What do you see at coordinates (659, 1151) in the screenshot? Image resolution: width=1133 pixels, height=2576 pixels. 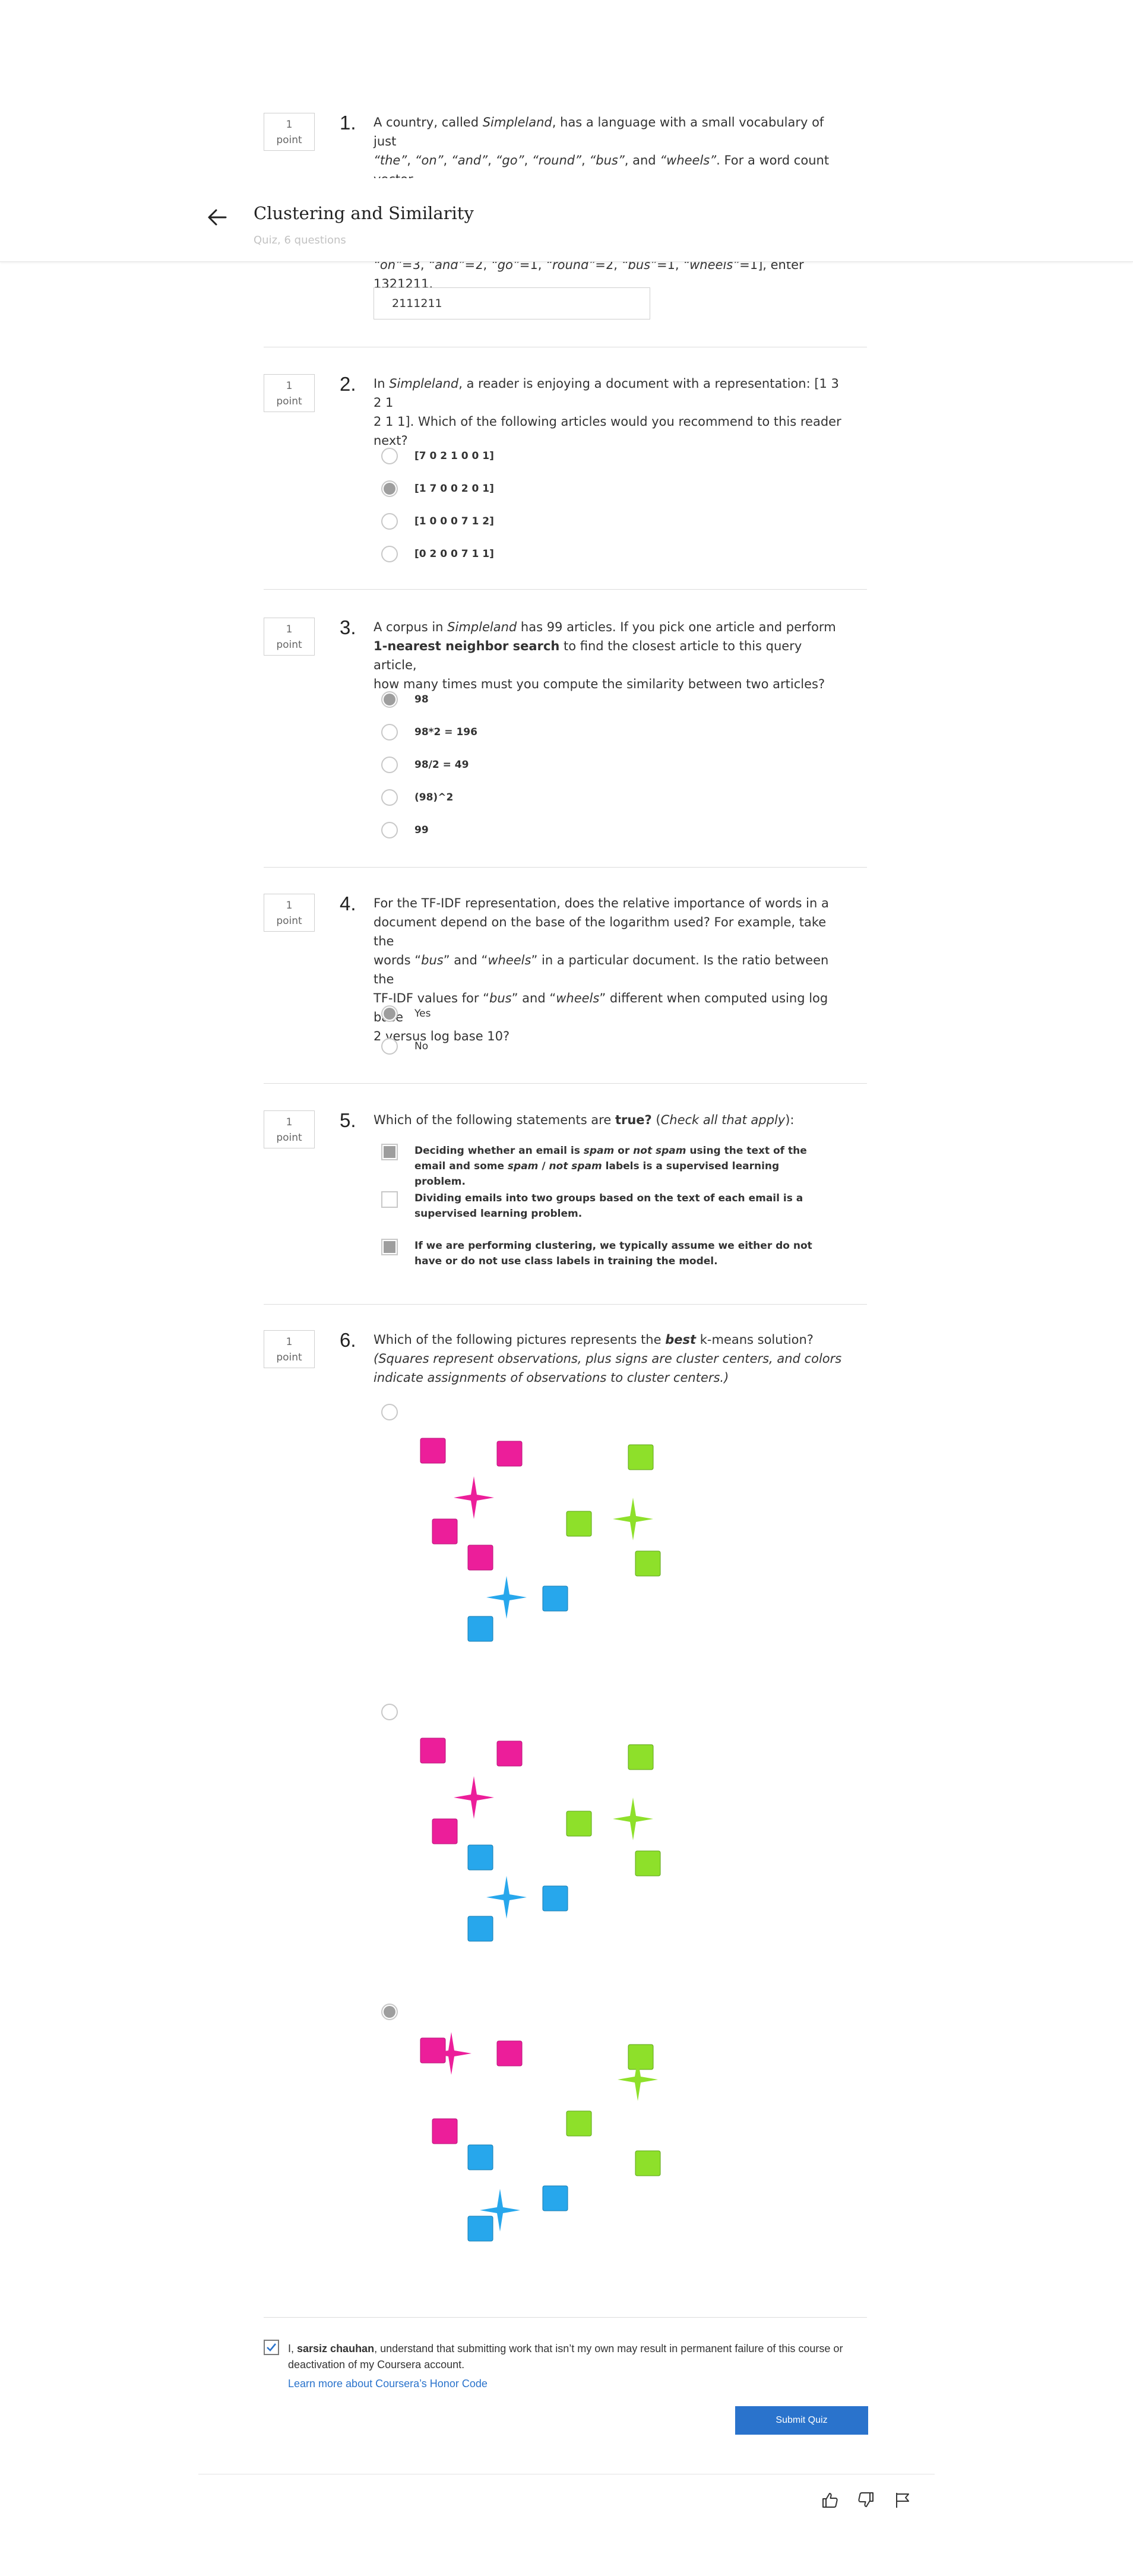 I see `text-span: not spam` at bounding box center [659, 1151].